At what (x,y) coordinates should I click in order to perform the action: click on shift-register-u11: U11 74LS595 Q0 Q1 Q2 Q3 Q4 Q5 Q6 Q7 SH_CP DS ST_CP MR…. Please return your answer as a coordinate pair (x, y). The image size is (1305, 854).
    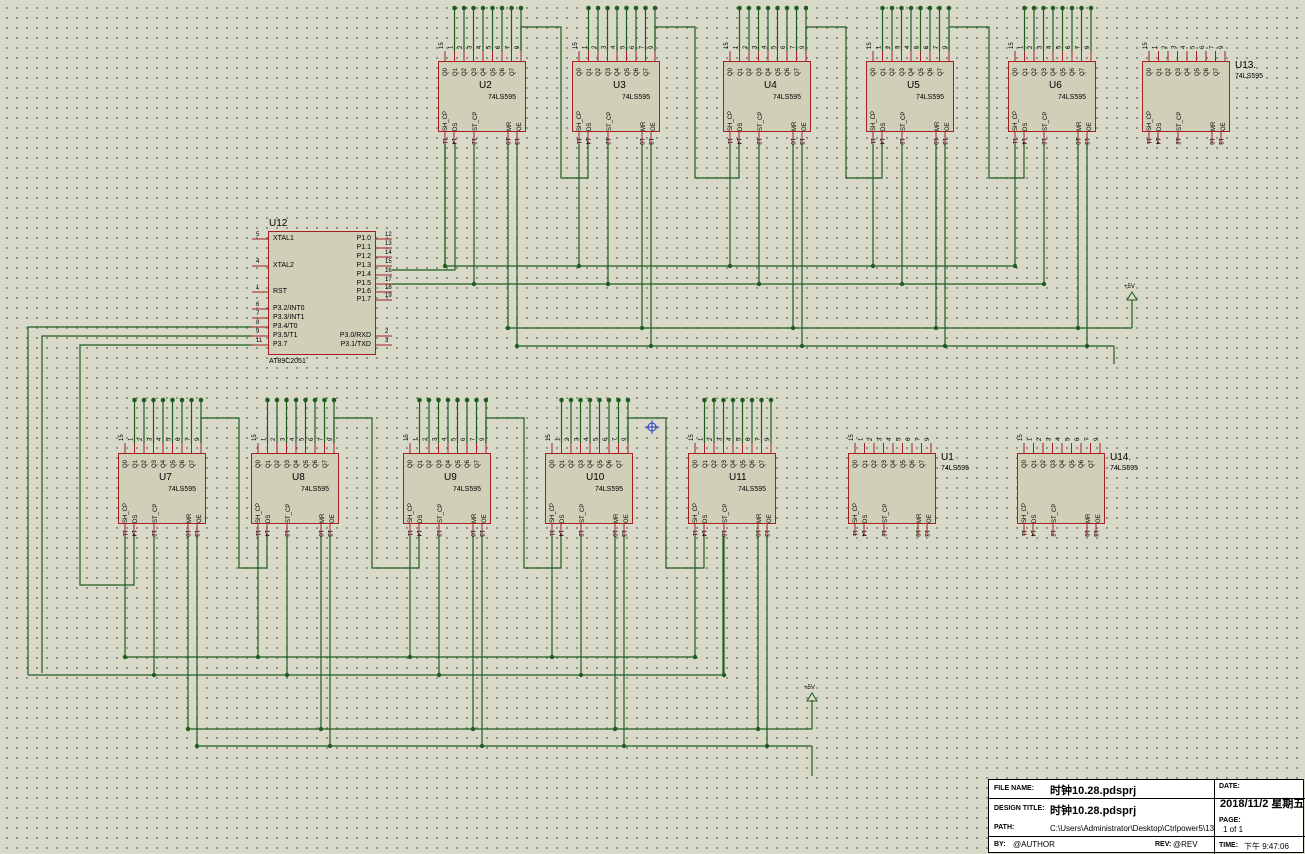
    Looking at the image, I should click on (732, 488).